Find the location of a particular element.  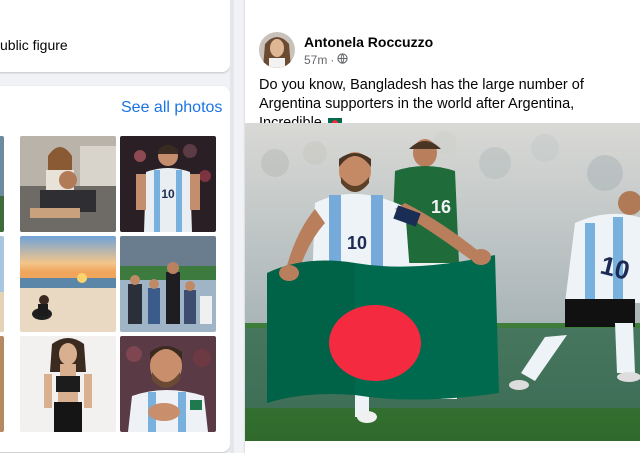

intro-card: ublic figure is located at coordinates (115, 36).